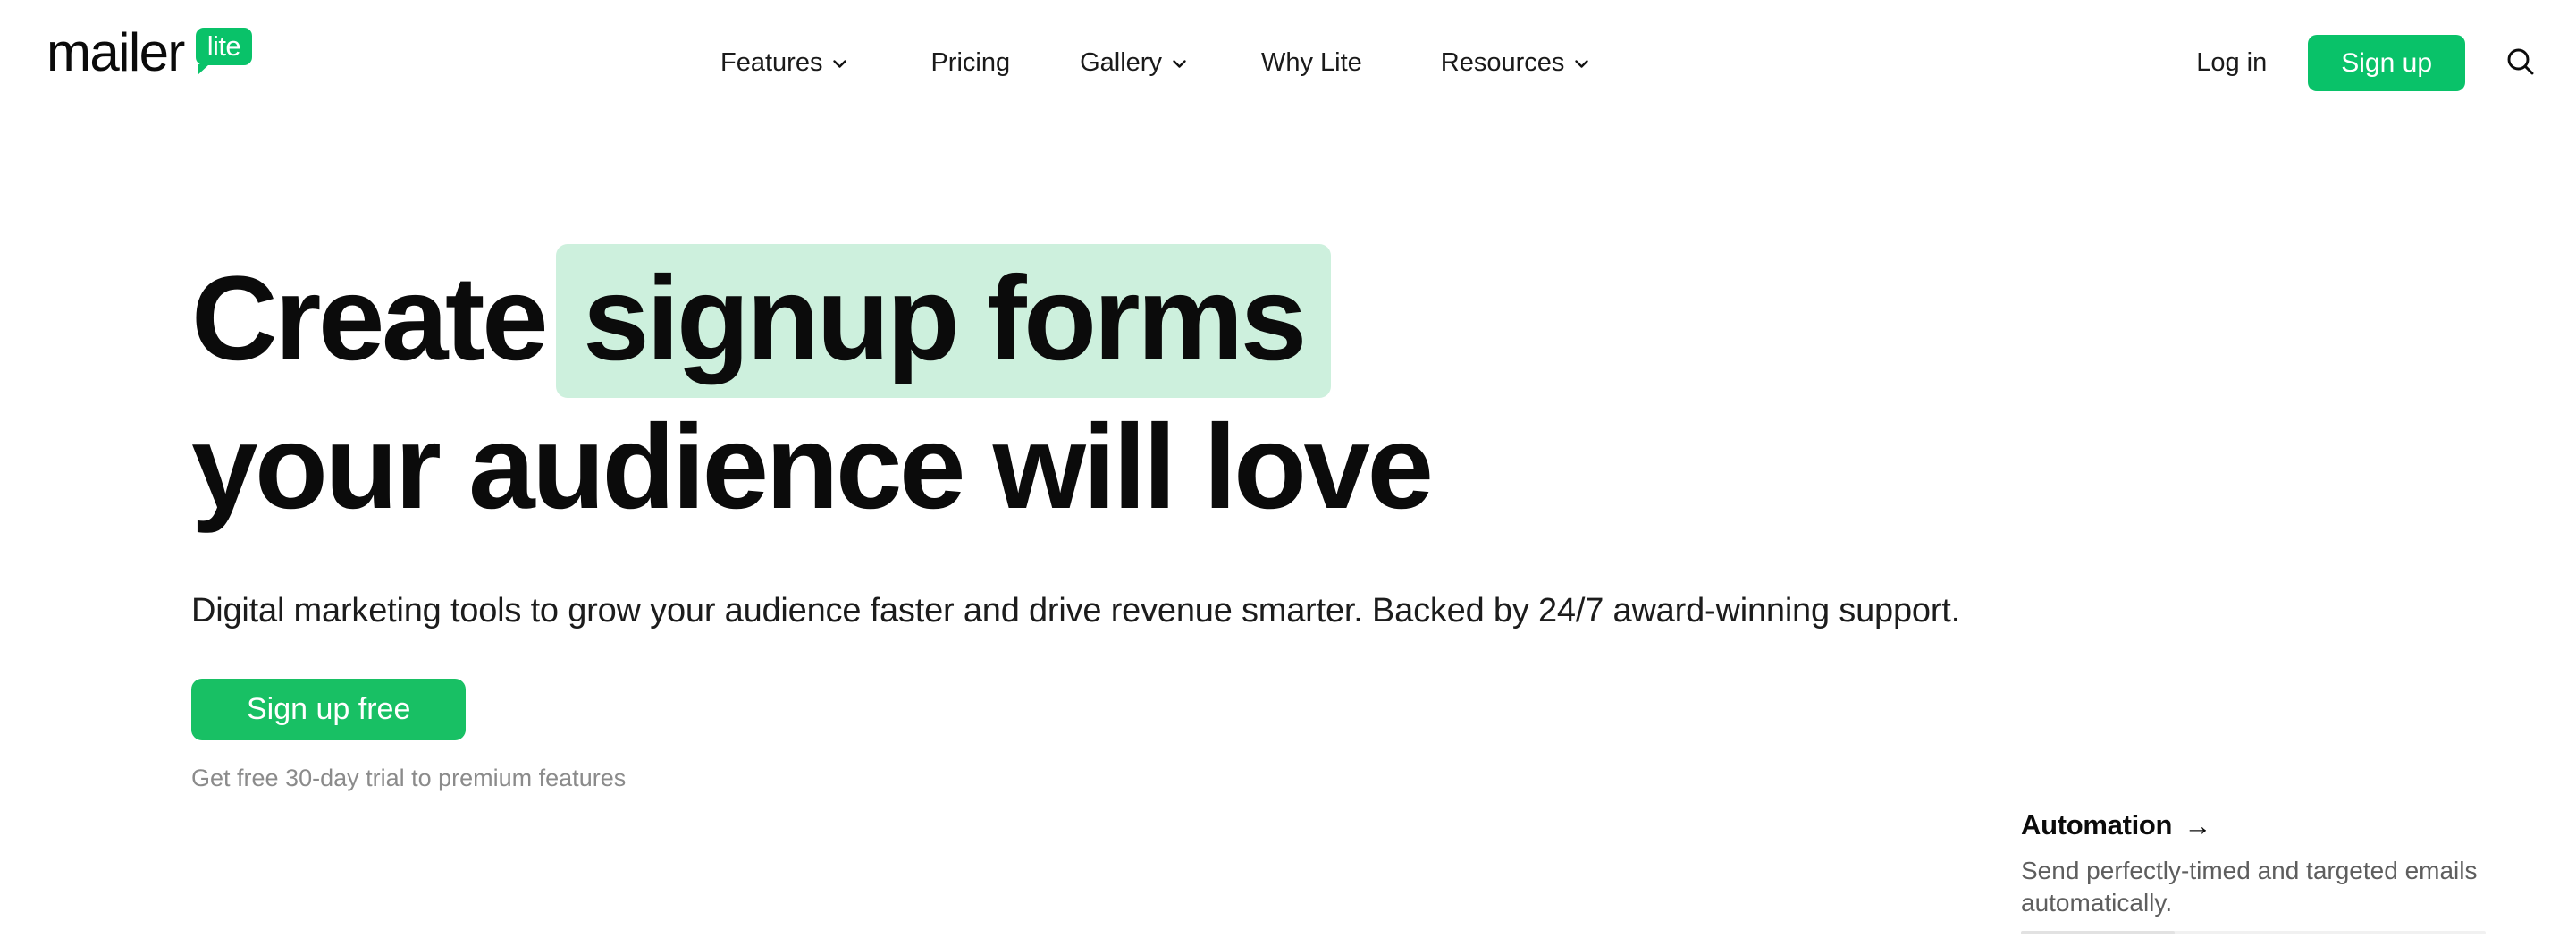  I want to click on nav-item-label: Resources, so click(1503, 63).